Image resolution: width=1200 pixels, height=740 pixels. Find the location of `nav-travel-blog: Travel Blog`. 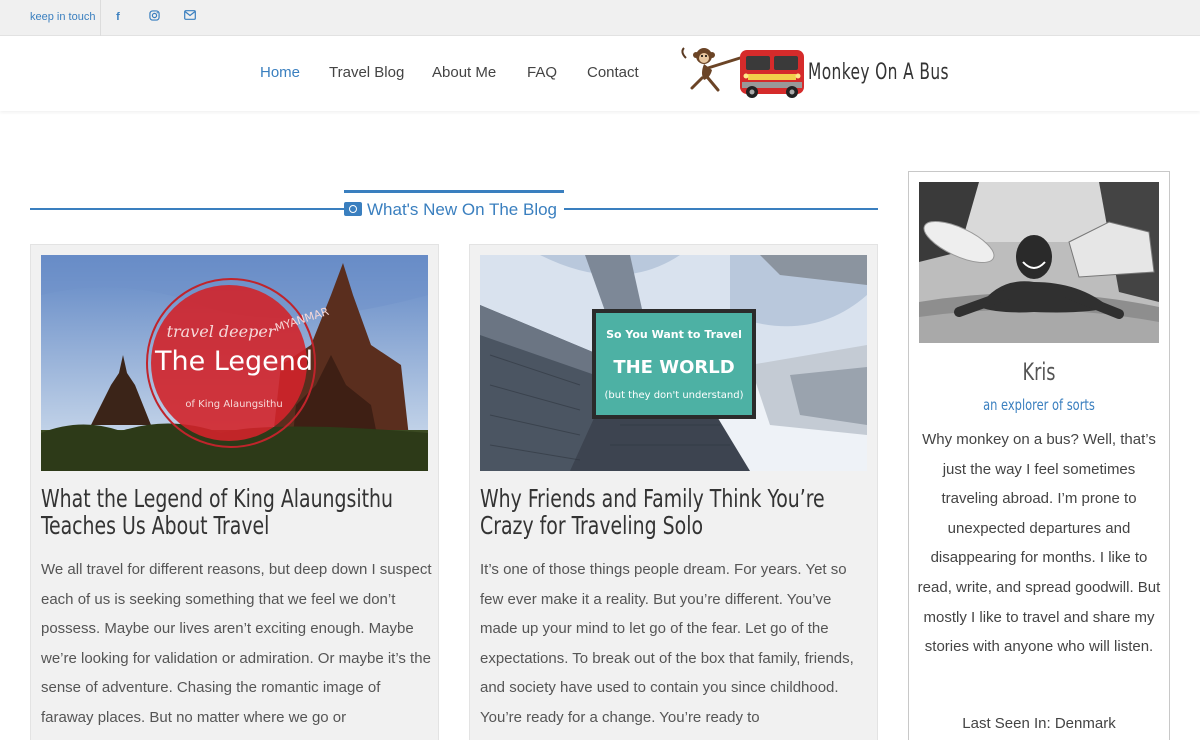

nav-travel-blog: Travel Blog is located at coordinates (366, 72).